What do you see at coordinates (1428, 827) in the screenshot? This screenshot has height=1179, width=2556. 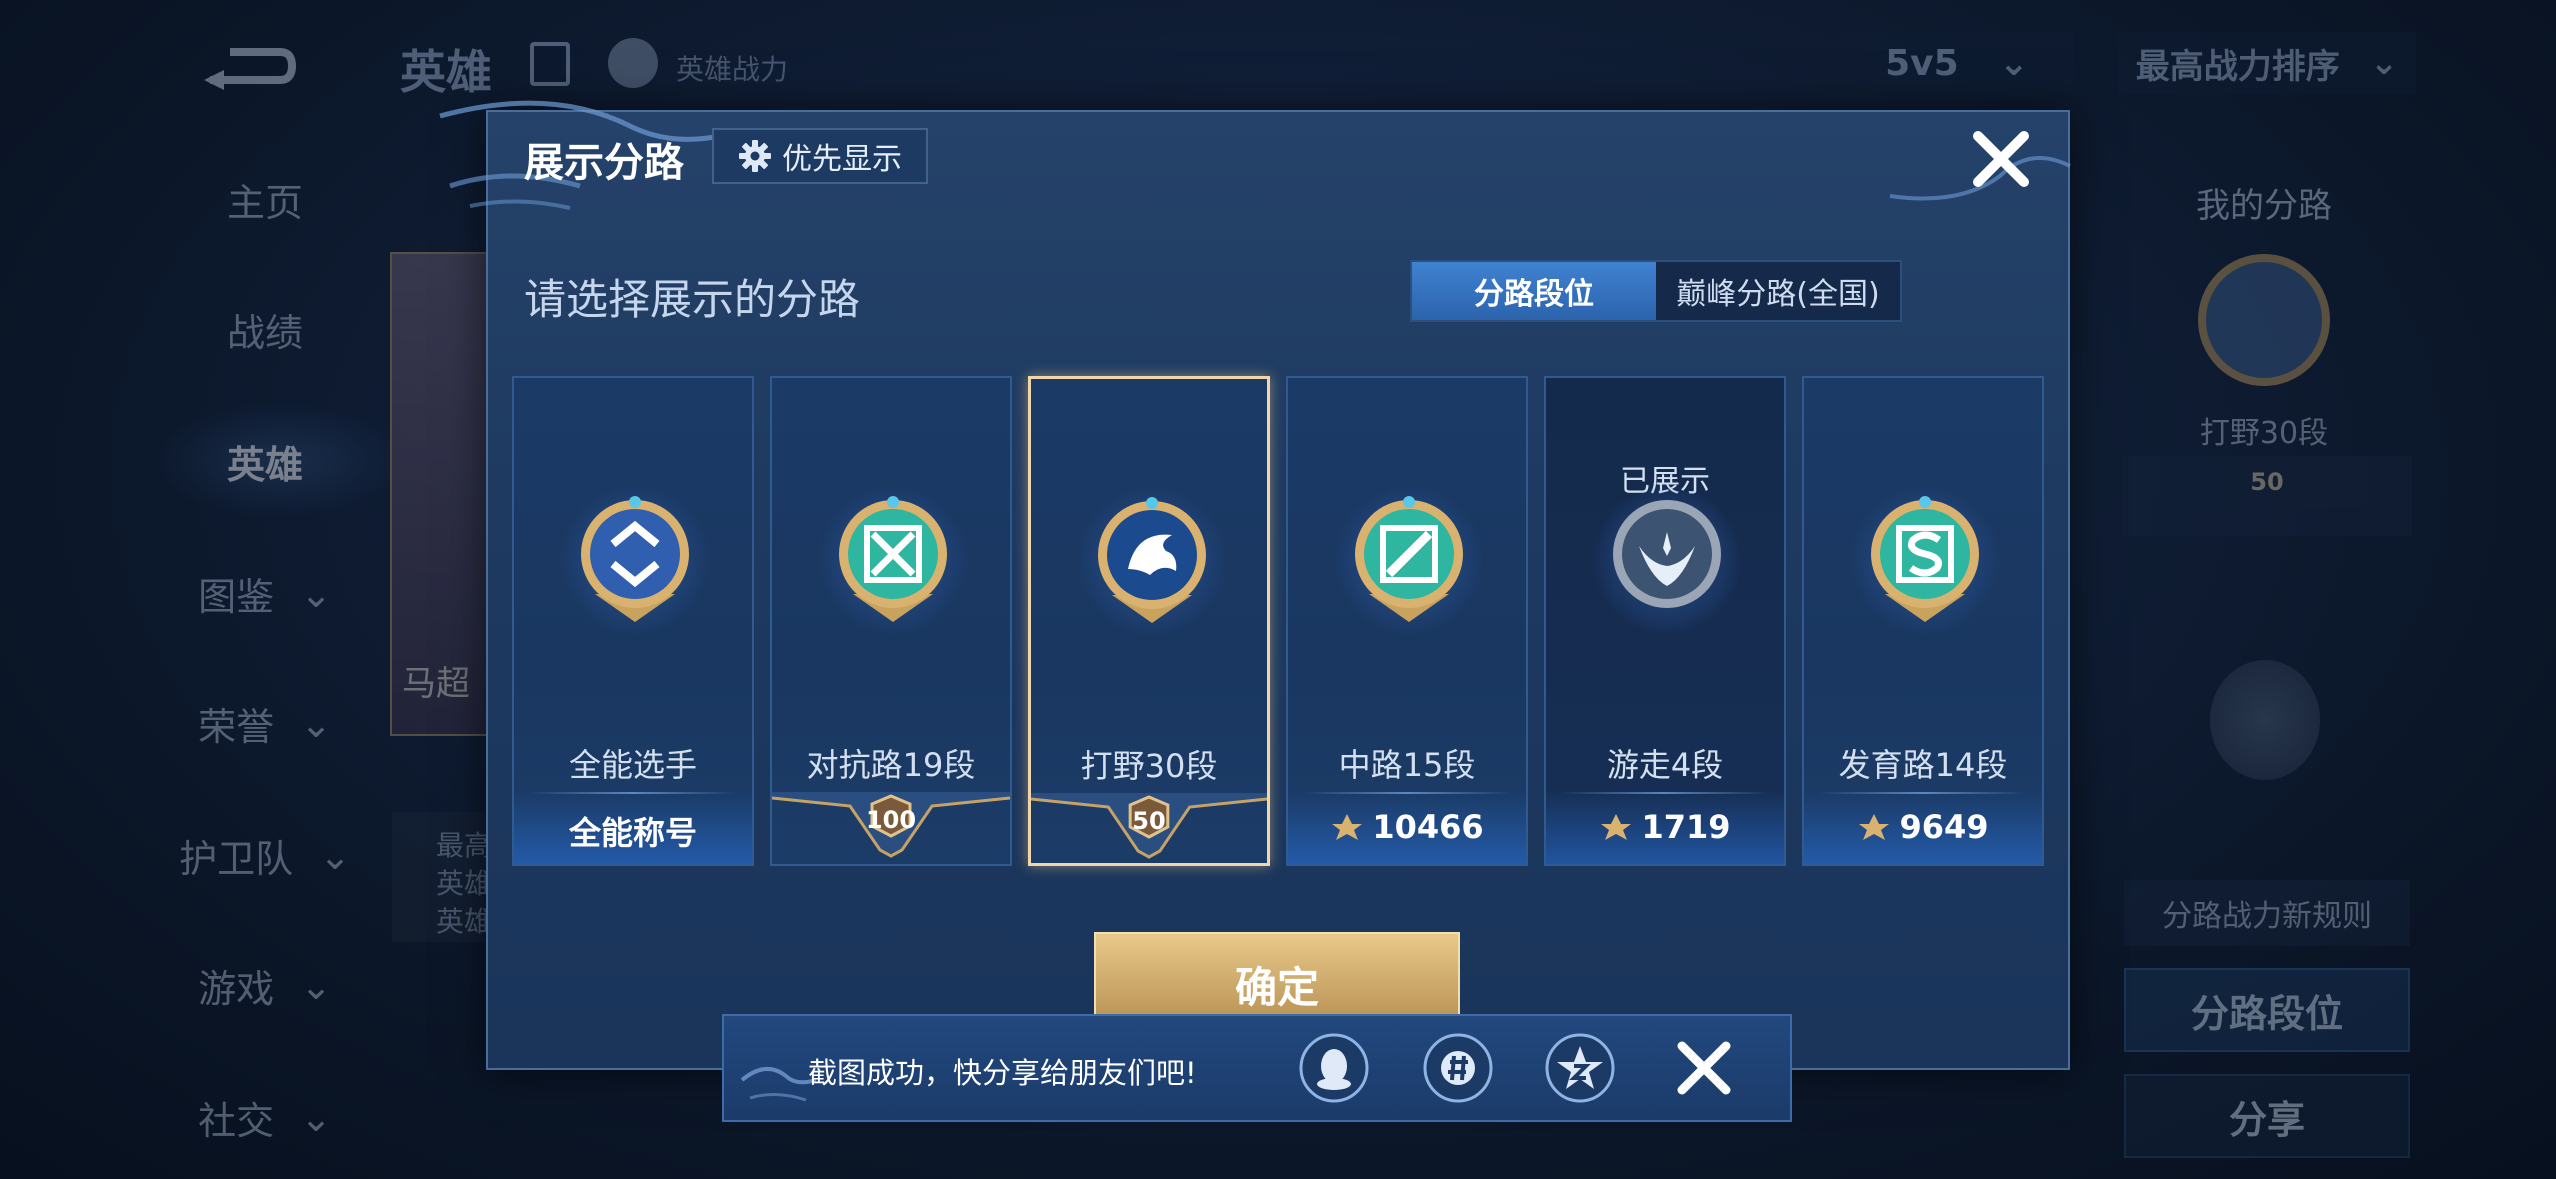 I see `lane-card-score-value: 10466` at bounding box center [1428, 827].